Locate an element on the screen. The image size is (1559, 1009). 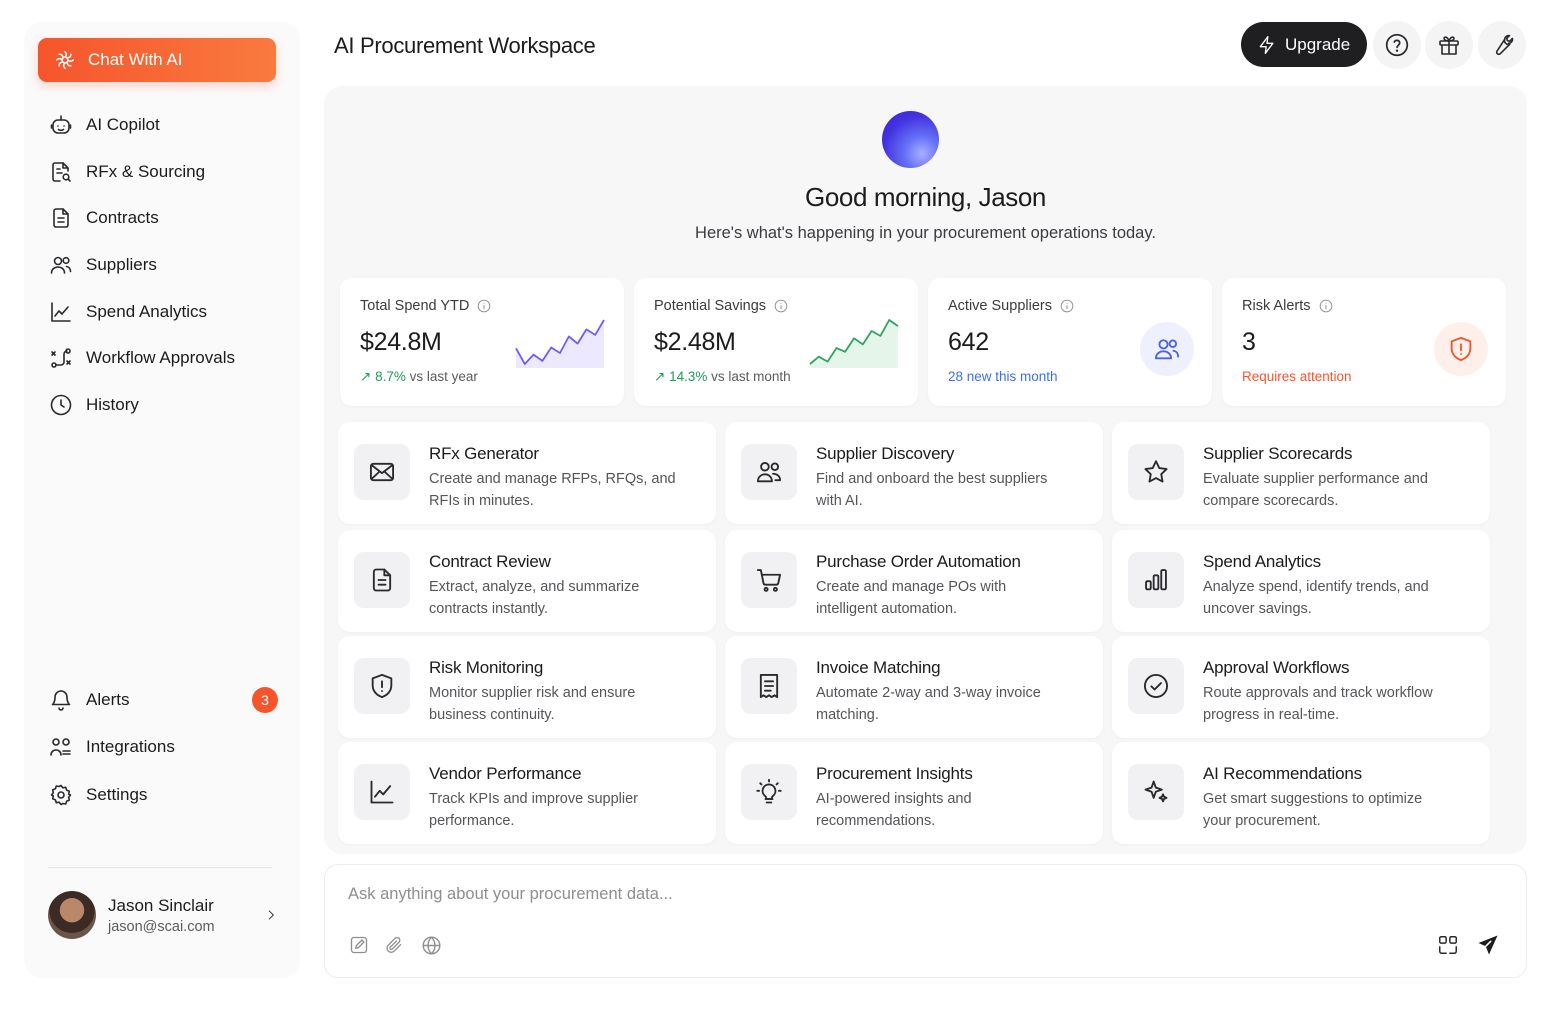
sparkline-potential-savings is located at coordinates (854, 343).